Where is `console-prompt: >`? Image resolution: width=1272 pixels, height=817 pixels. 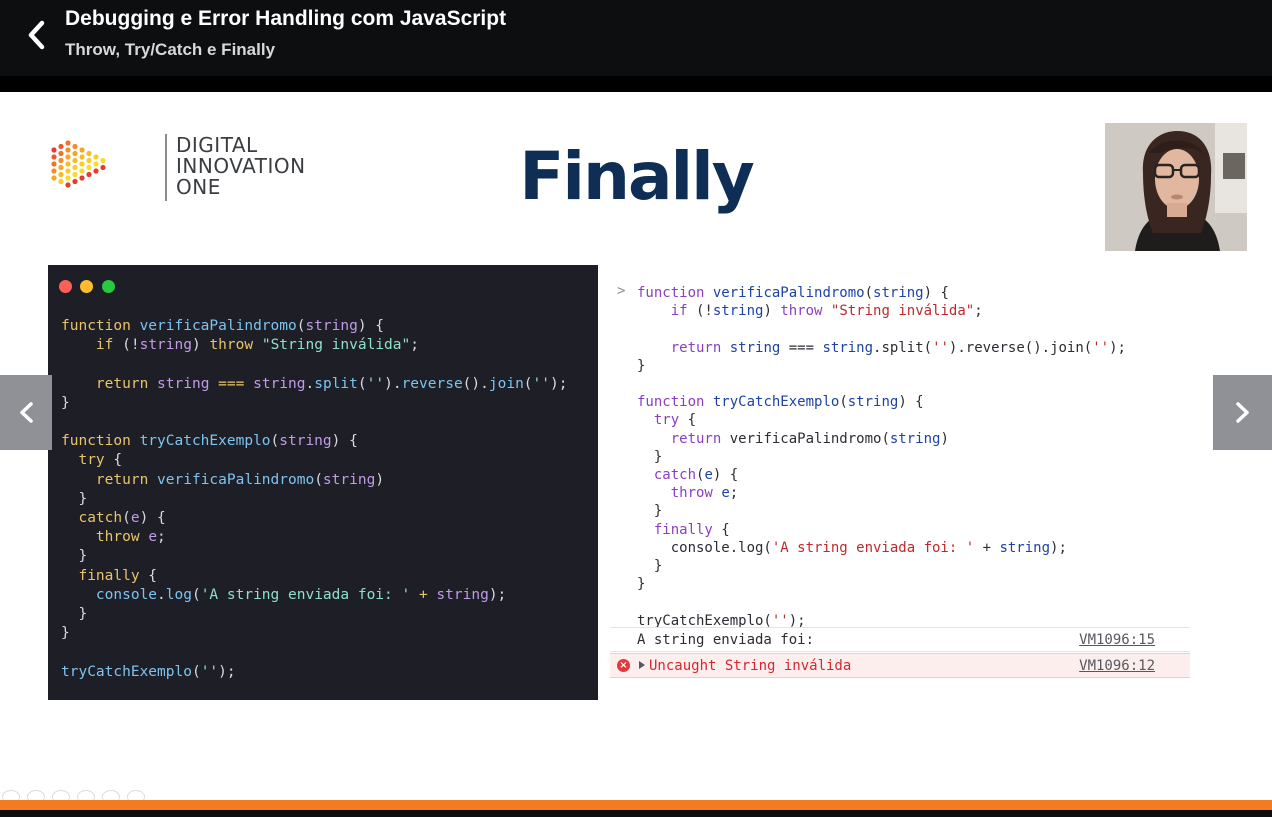
console-prompt: > is located at coordinates (621, 291).